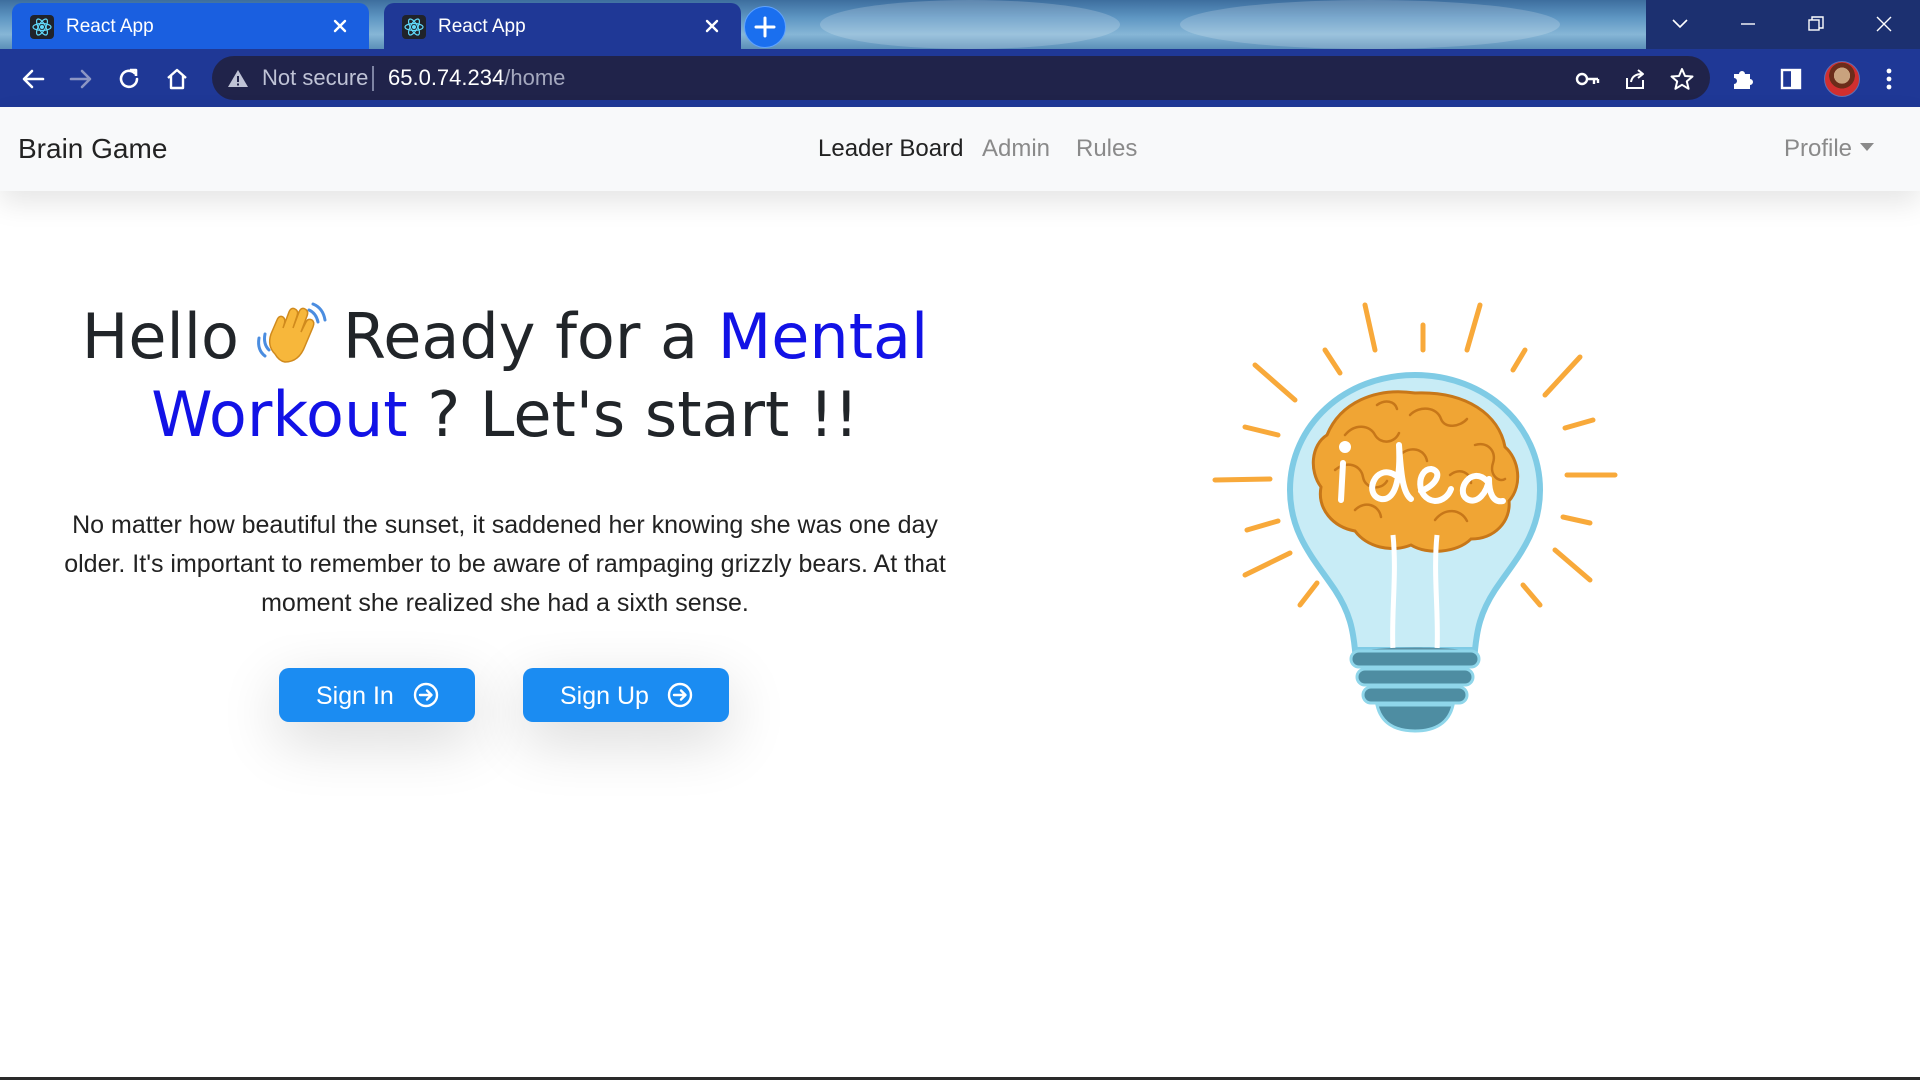 This screenshot has height=1080, width=1920. I want to click on lightbulb-brain-illustration, so click(1415, 517).